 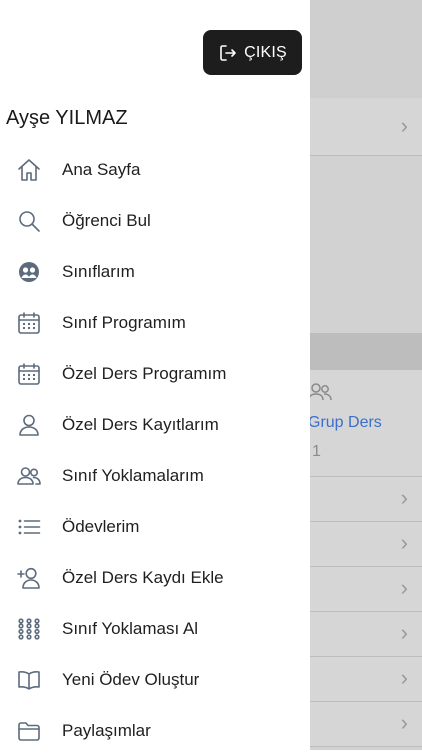 I want to click on book-icon, so click(x=29, y=680).